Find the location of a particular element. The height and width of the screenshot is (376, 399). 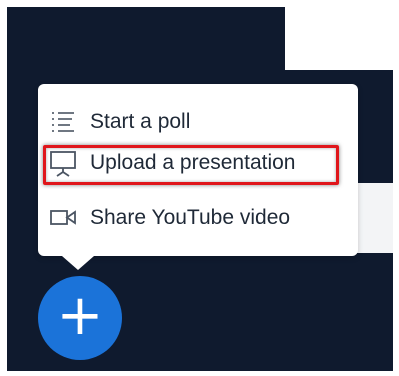

plus-icon: + is located at coordinates (80, 315).